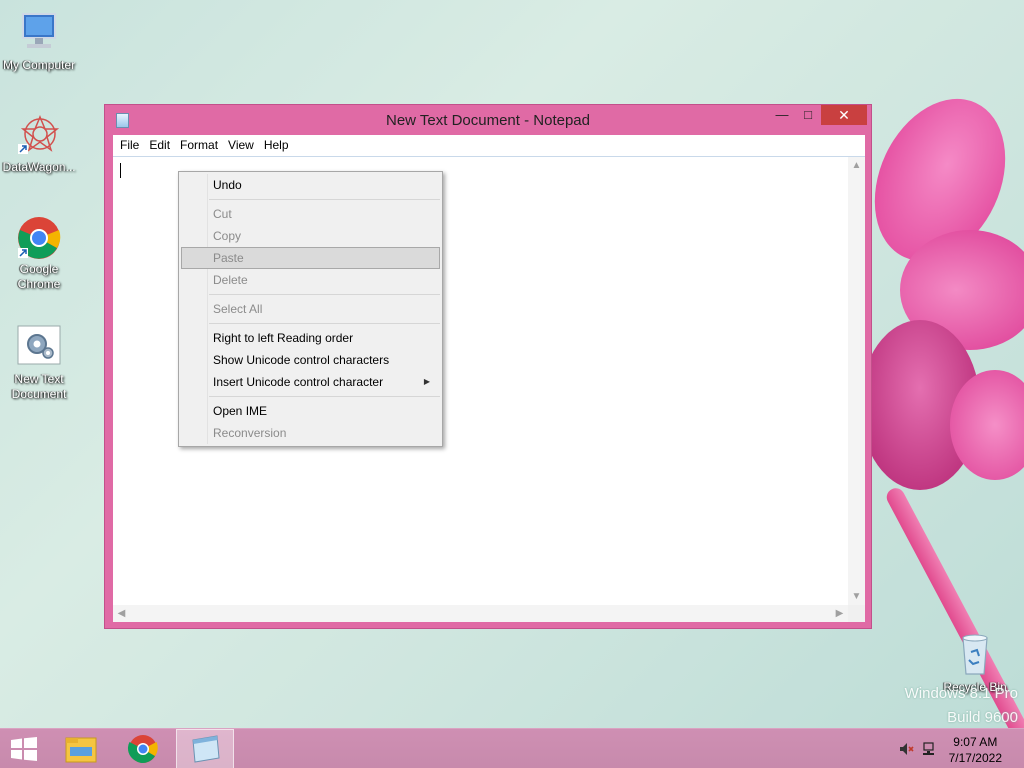 The width and height of the screenshot is (1024, 768). What do you see at coordinates (480, 613) in the screenshot?
I see `horizontal-scrollbar: ◀ ▶` at bounding box center [480, 613].